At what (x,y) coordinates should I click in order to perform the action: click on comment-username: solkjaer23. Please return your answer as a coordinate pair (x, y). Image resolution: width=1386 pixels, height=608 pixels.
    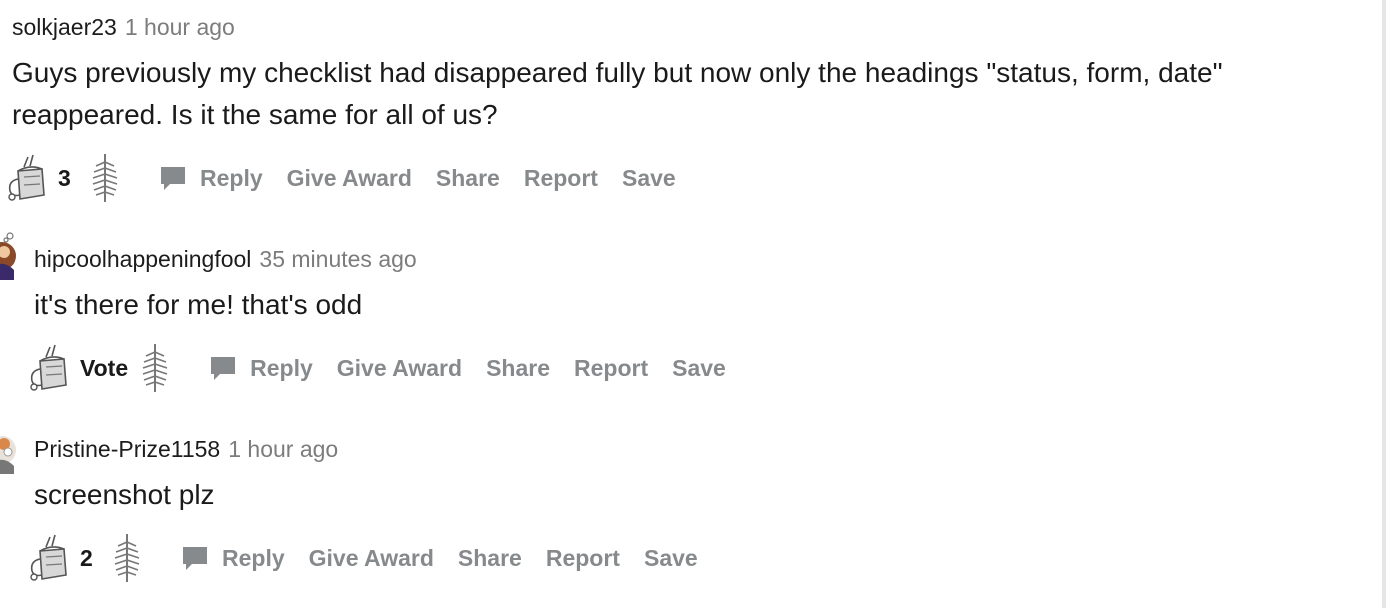
    Looking at the image, I should click on (64, 27).